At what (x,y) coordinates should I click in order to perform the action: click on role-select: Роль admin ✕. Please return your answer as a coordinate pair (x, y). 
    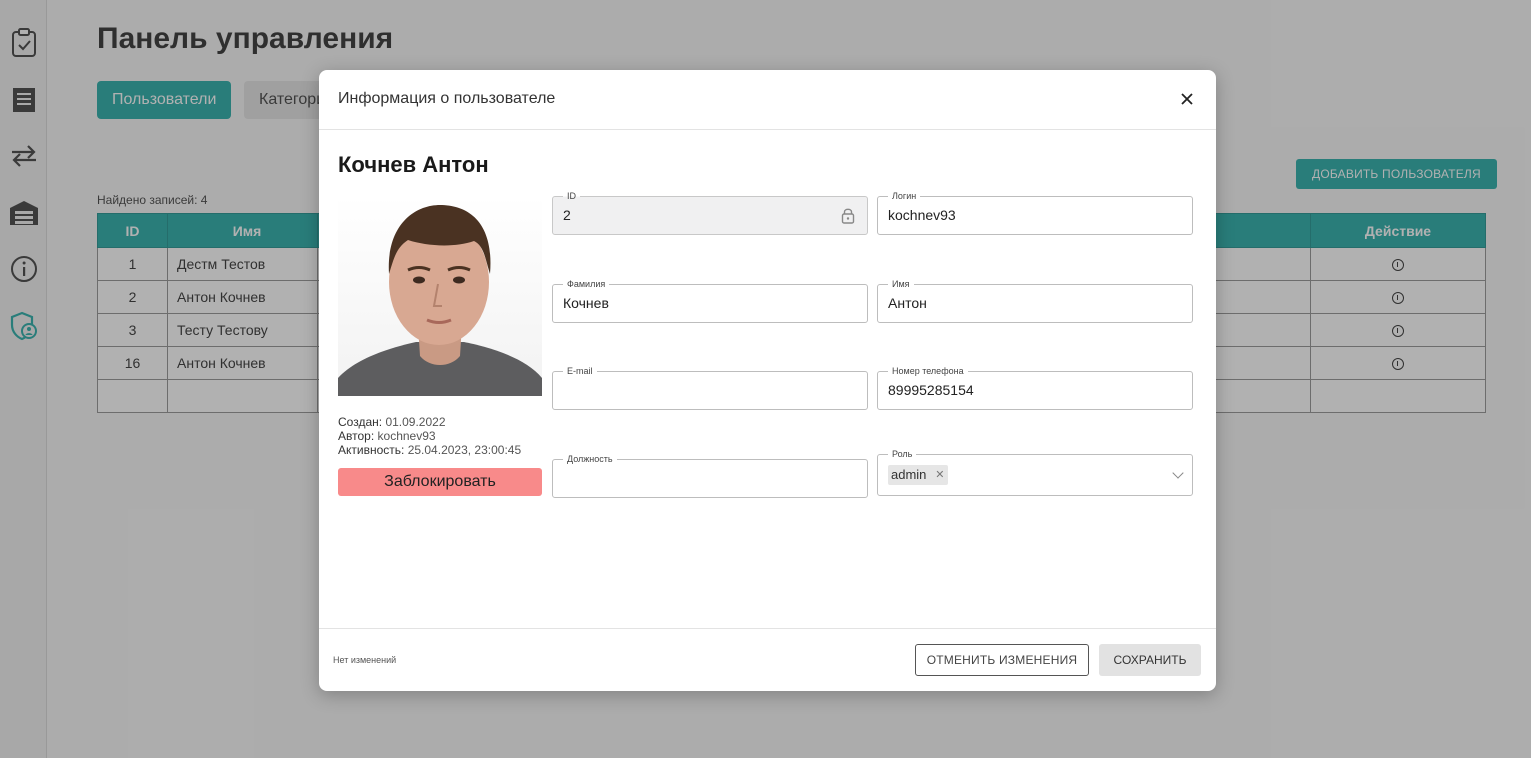
    Looking at the image, I should click on (1035, 471).